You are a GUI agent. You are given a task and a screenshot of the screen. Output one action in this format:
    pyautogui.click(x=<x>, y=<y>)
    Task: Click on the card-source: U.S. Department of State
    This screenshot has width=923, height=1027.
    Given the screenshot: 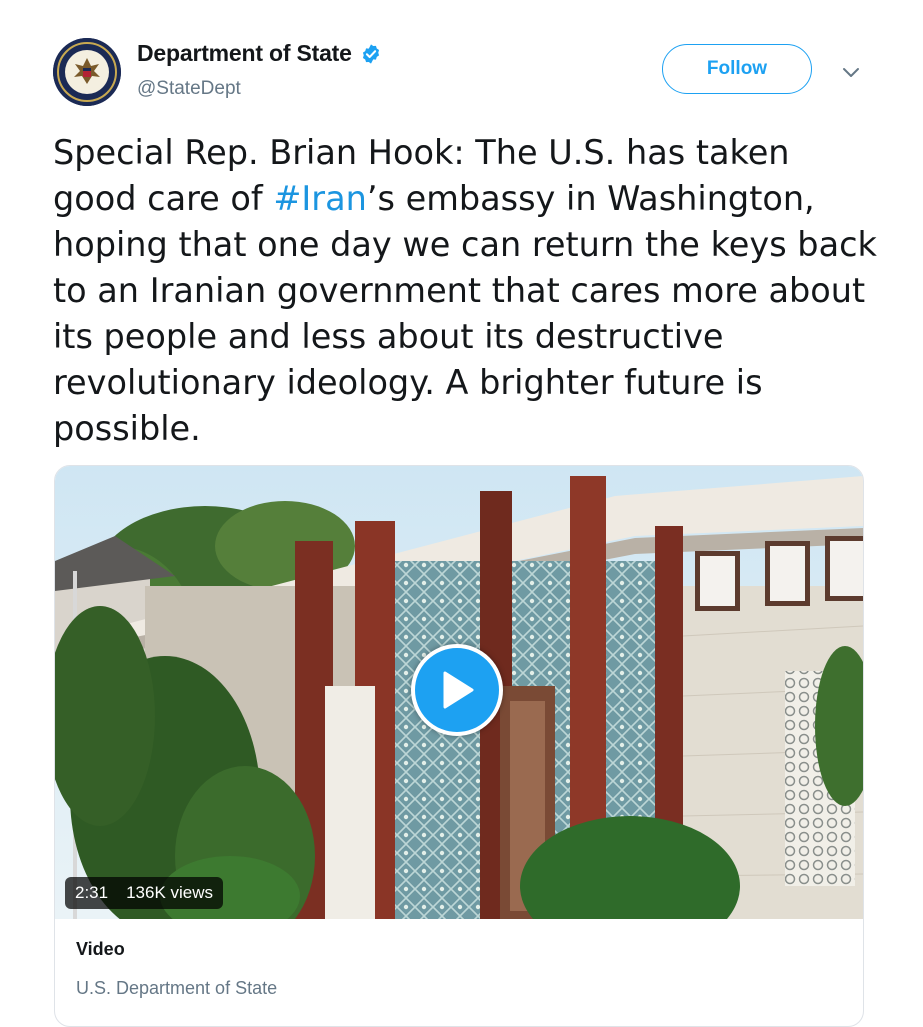 What is the action you would take?
    pyautogui.click(x=177, y=988)
    